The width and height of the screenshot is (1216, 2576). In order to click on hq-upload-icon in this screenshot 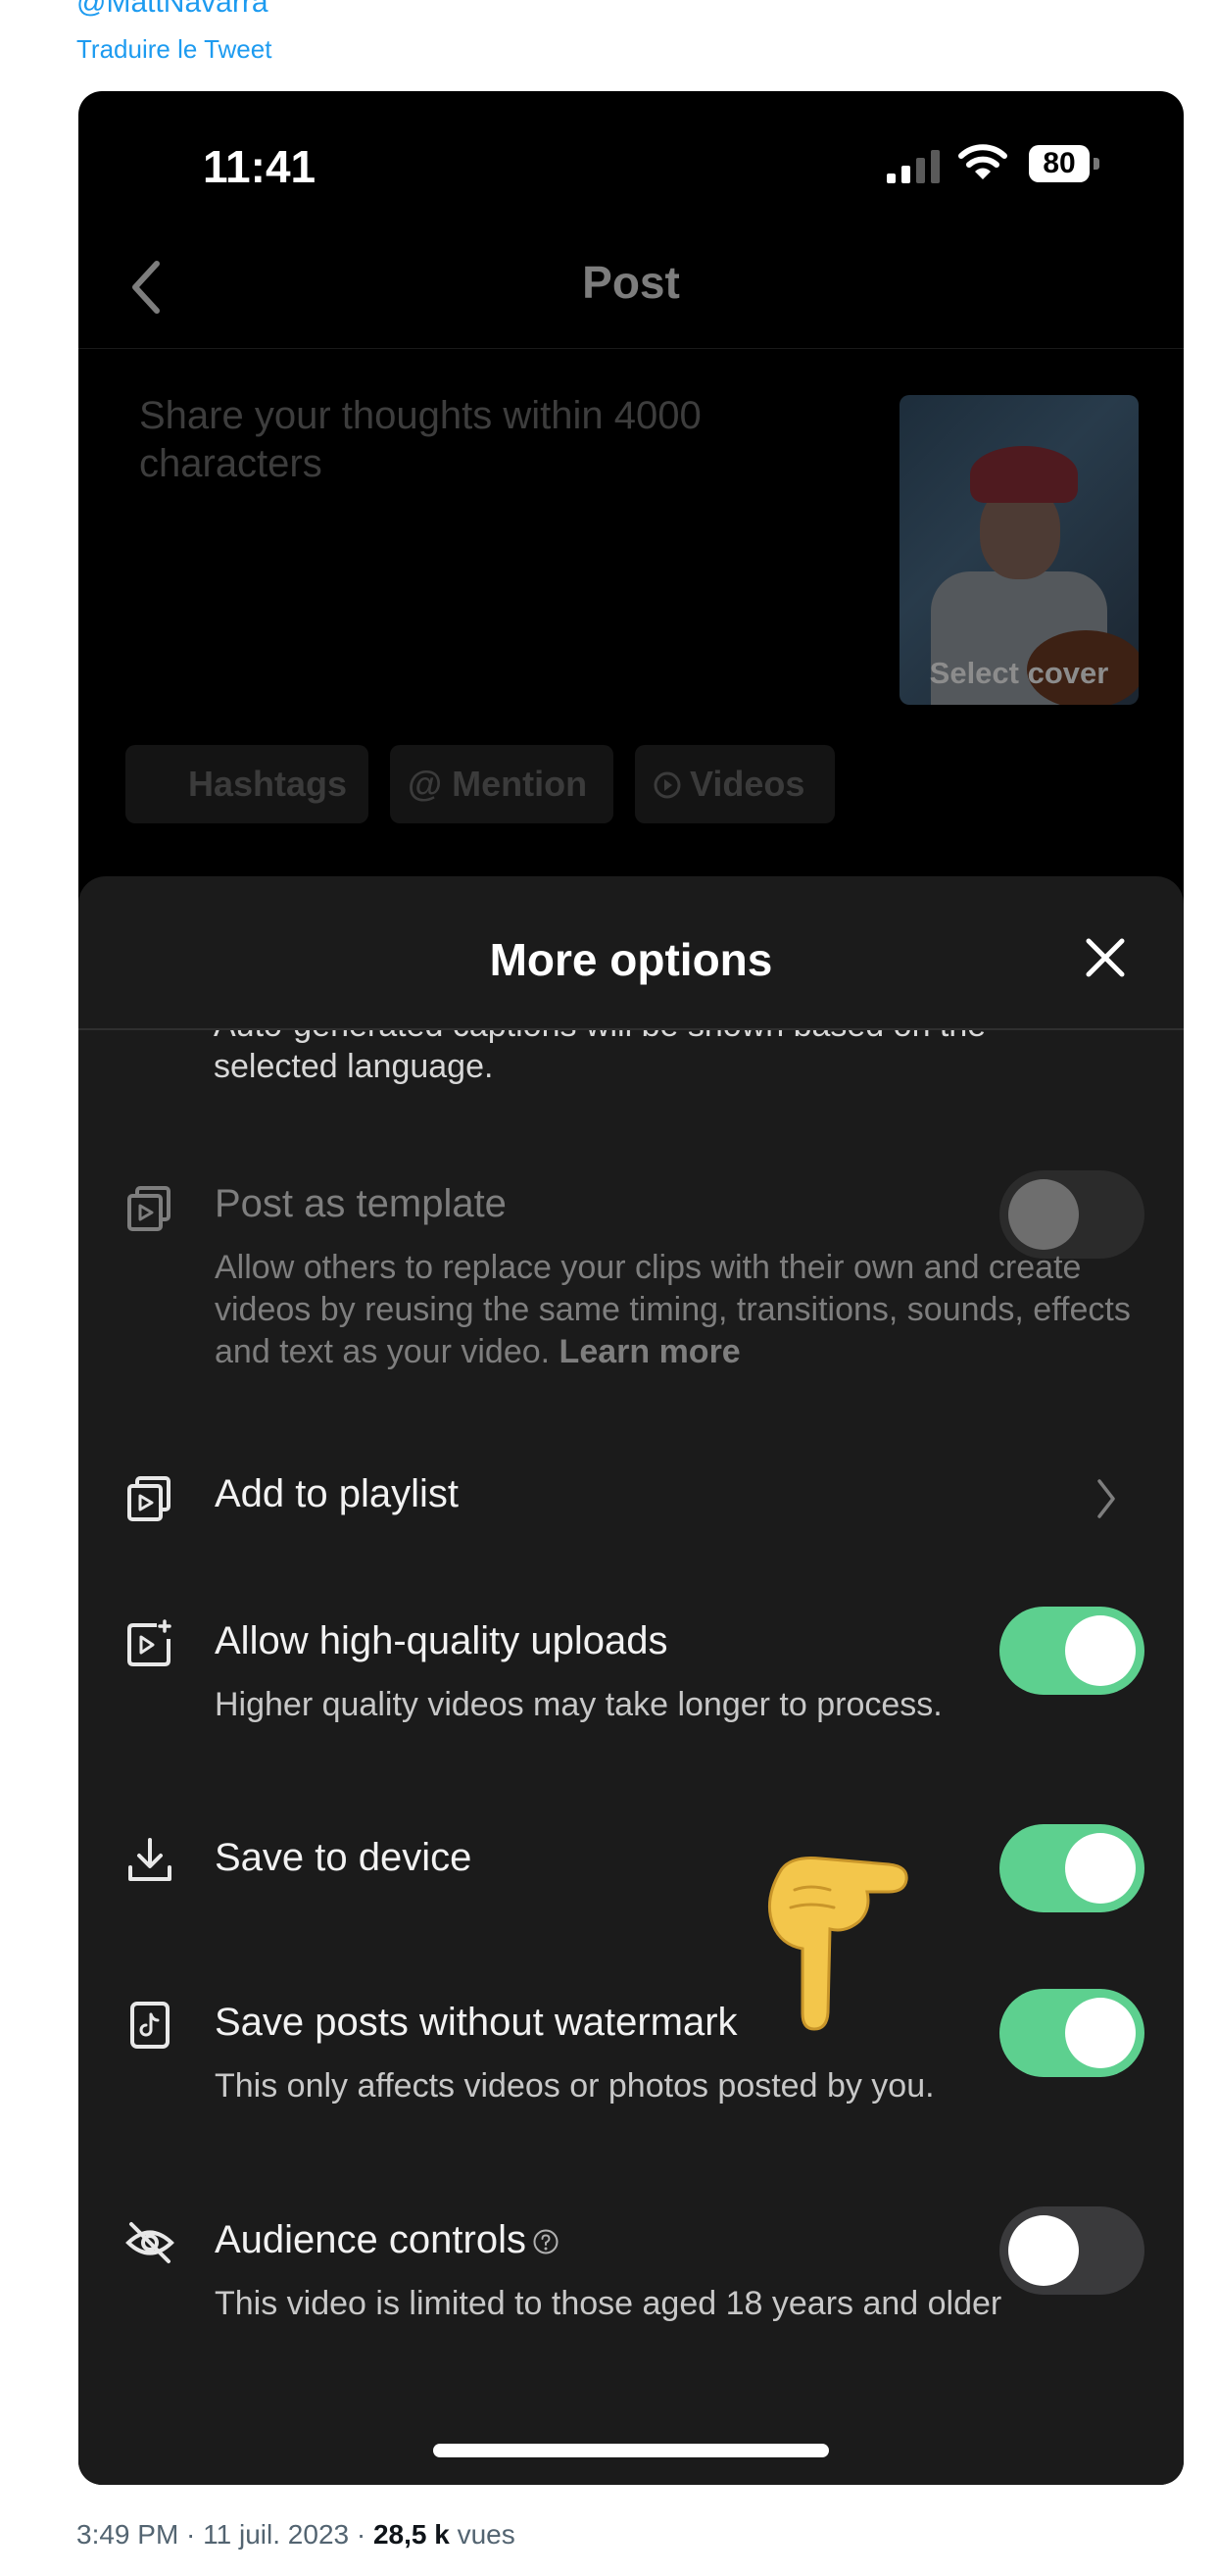, I will do `click(149, 1642)`.